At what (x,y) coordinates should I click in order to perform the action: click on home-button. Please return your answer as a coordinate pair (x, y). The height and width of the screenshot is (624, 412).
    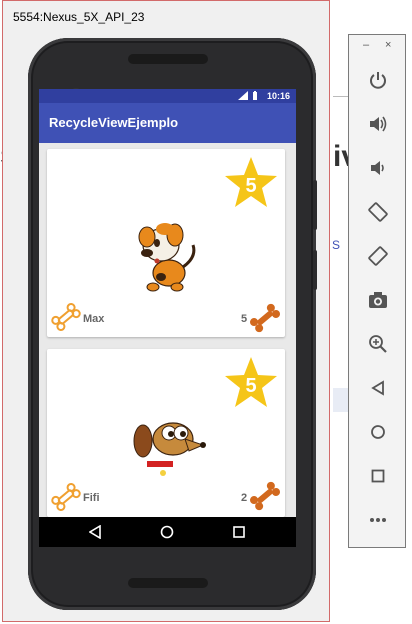
    Looking at the image, I should click on (378, 432).